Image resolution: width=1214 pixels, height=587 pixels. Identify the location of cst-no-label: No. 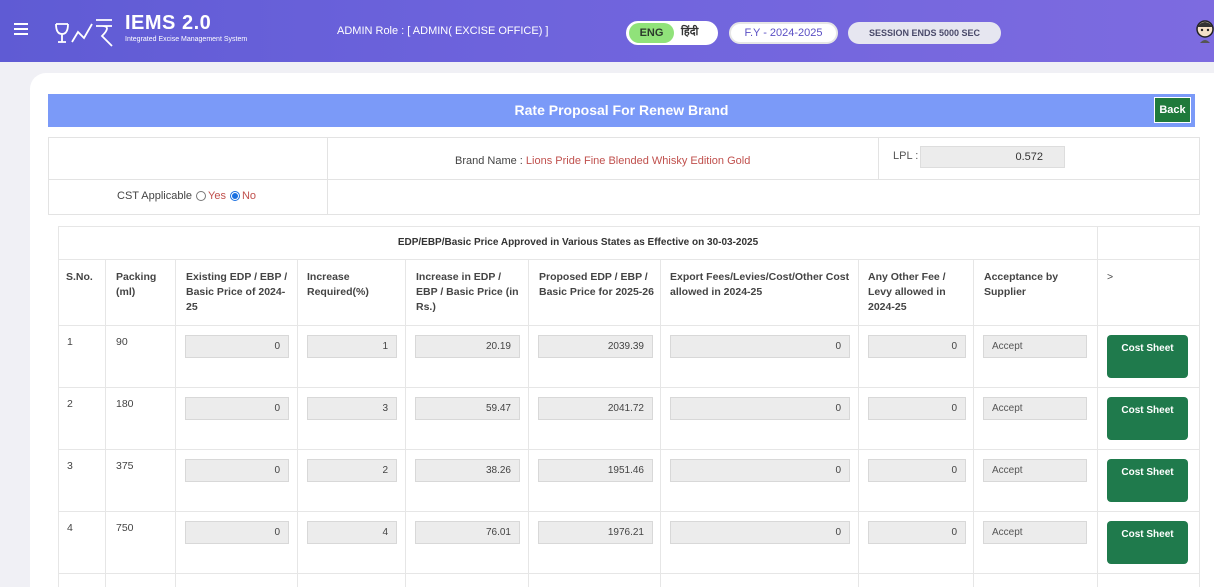
(249, 196).